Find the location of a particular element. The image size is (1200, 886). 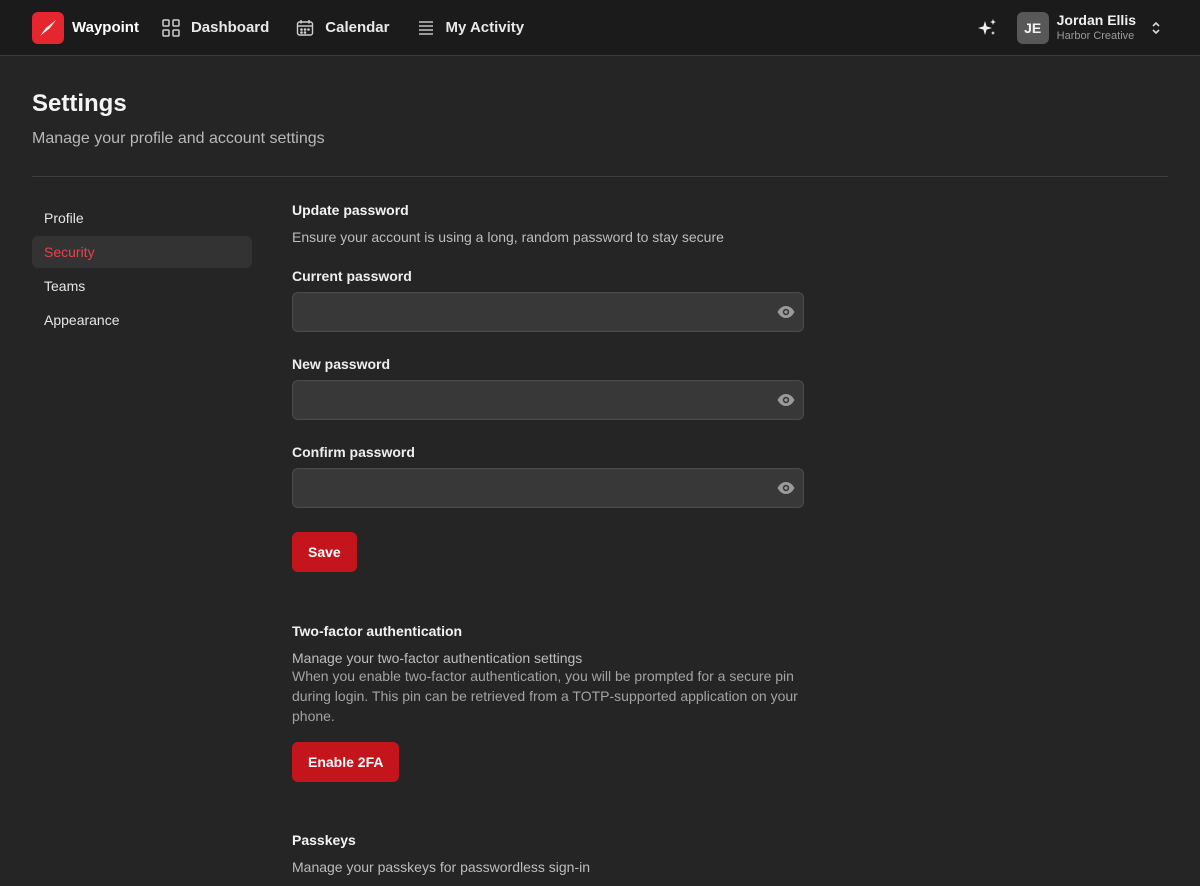

confirm-password-wrap is located at coordinates (548, 488).